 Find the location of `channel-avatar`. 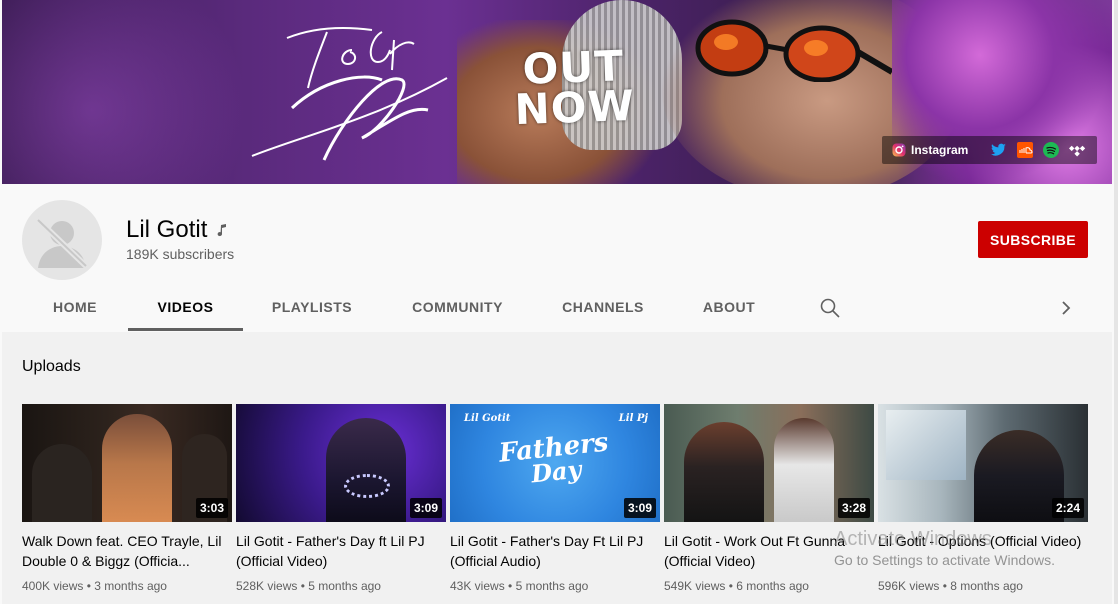

channel-avatar is located at coordinates (62, 240).